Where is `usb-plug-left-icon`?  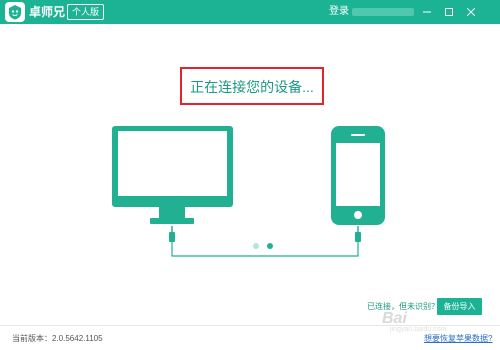
usb-plug-left-icon is located at coordinates (172, 234).